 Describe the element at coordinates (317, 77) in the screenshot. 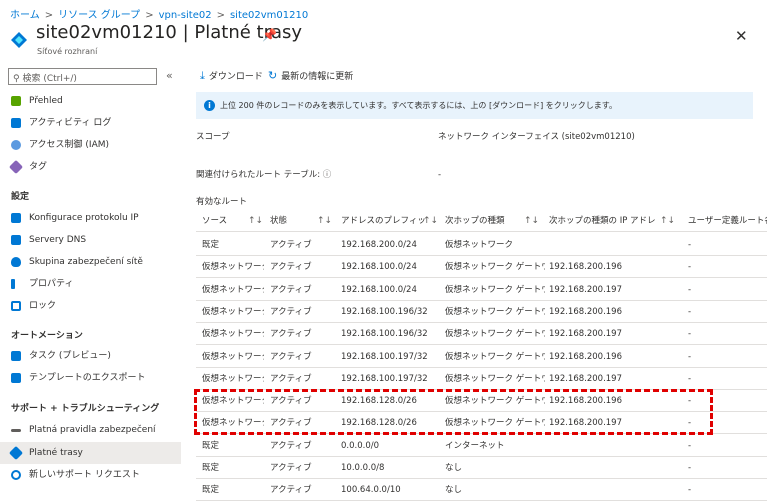

I see `refresh-label: 最新の情報に更新` at that location.